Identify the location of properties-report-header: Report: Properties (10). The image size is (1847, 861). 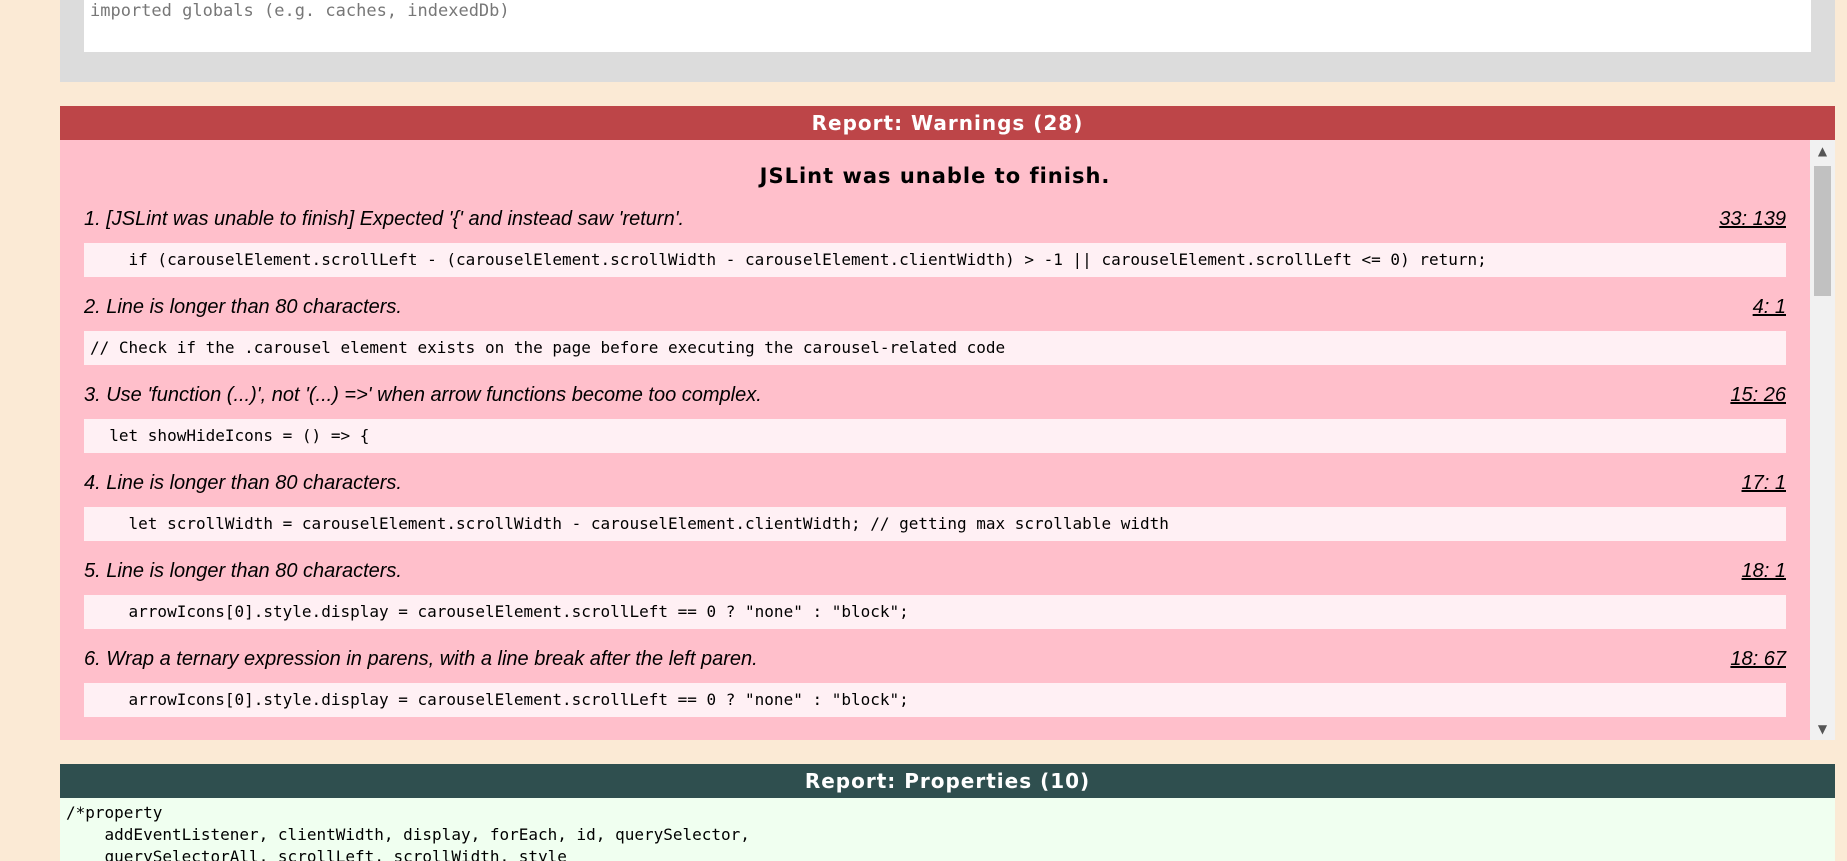
(947, 781).